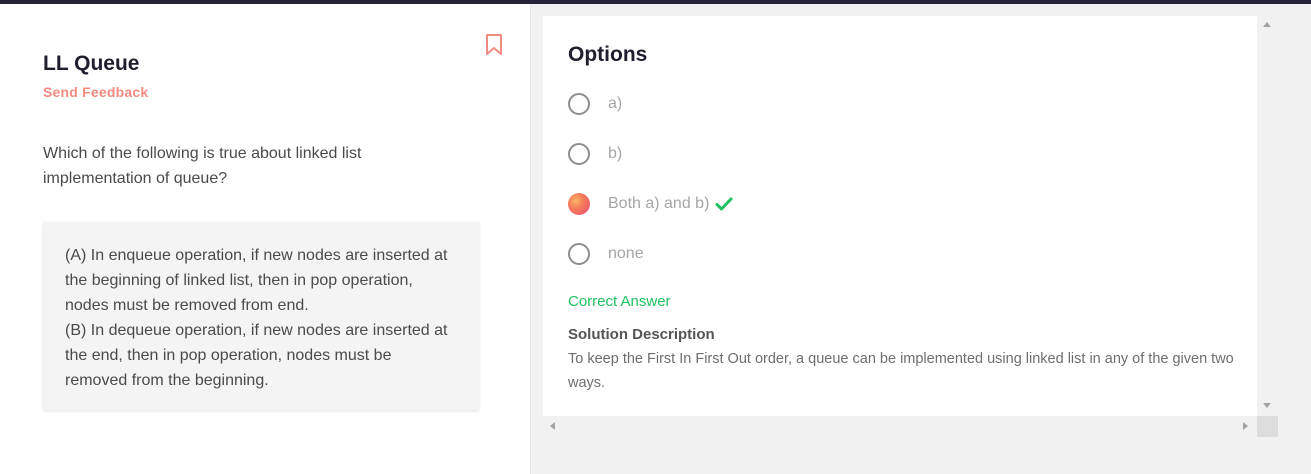 Image resolution: width=1311 pixels, height=474 pixels. What do you see at coordinates (95, 92) in the screenshot?
I see `send-feedback-link: Send Feedback` at bounding box center [95, 92].